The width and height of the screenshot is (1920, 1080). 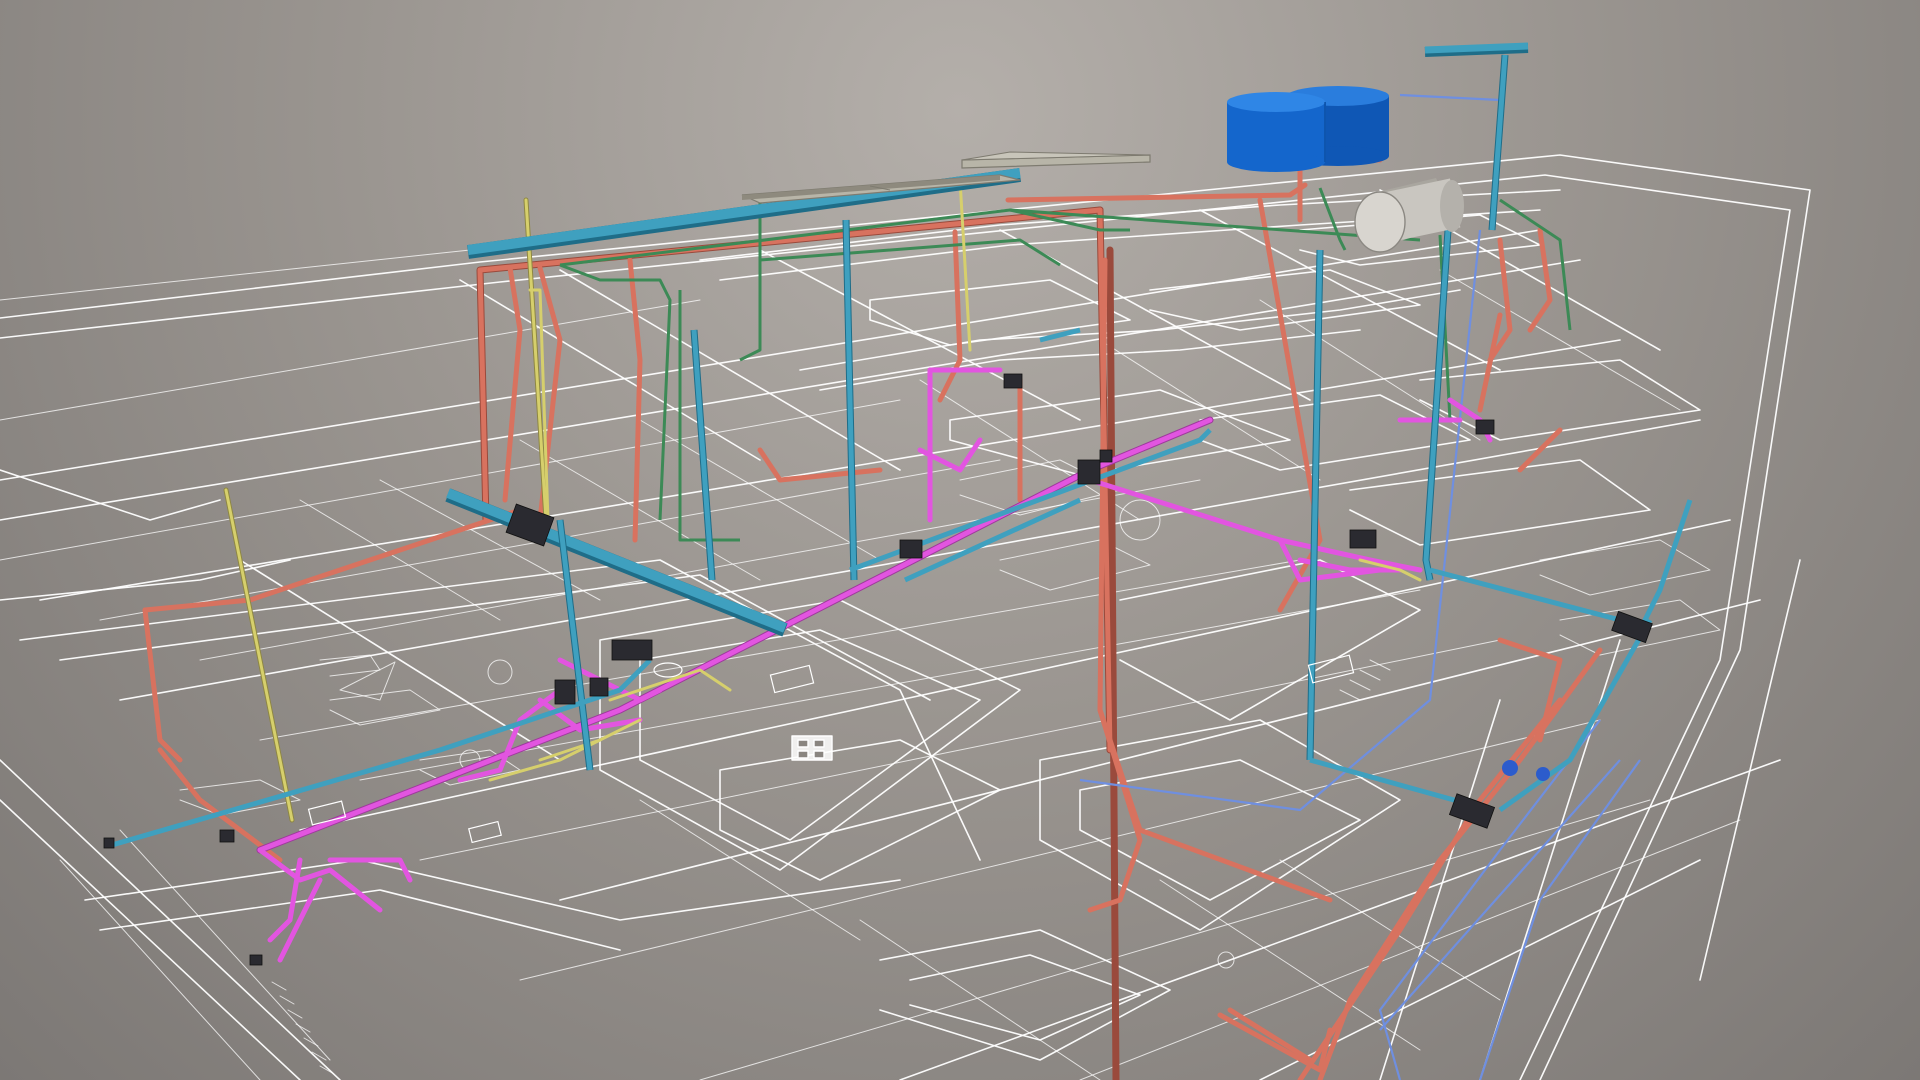 What do you see at coordinates (1526, 770) in the screenshot?
I see `pump-icon` at bounding box center [1526, 770].